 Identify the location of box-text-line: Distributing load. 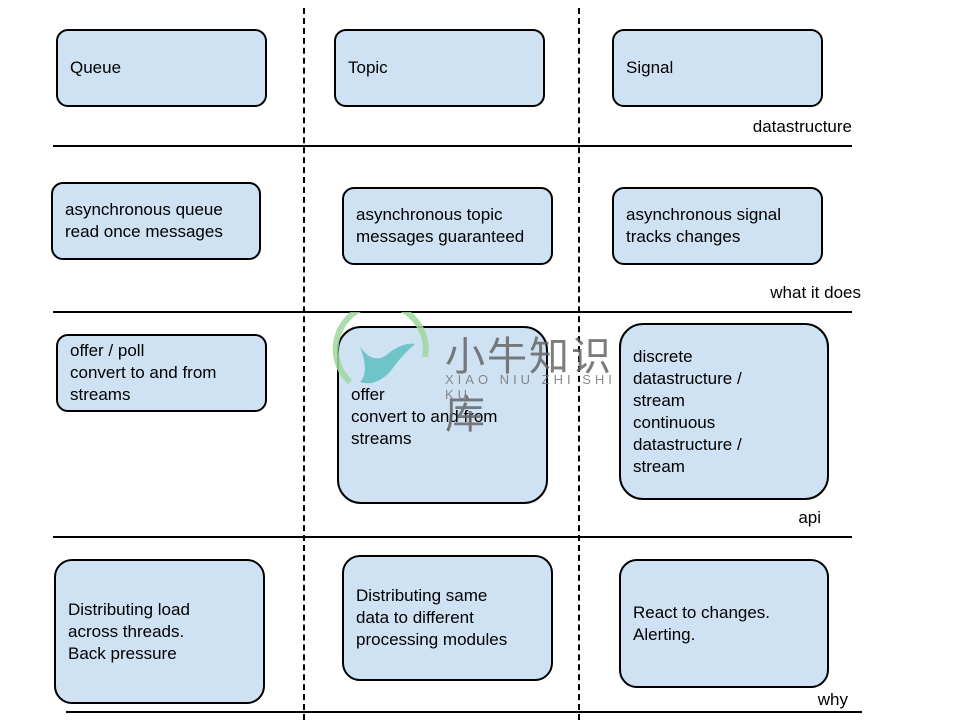
(129, 609).